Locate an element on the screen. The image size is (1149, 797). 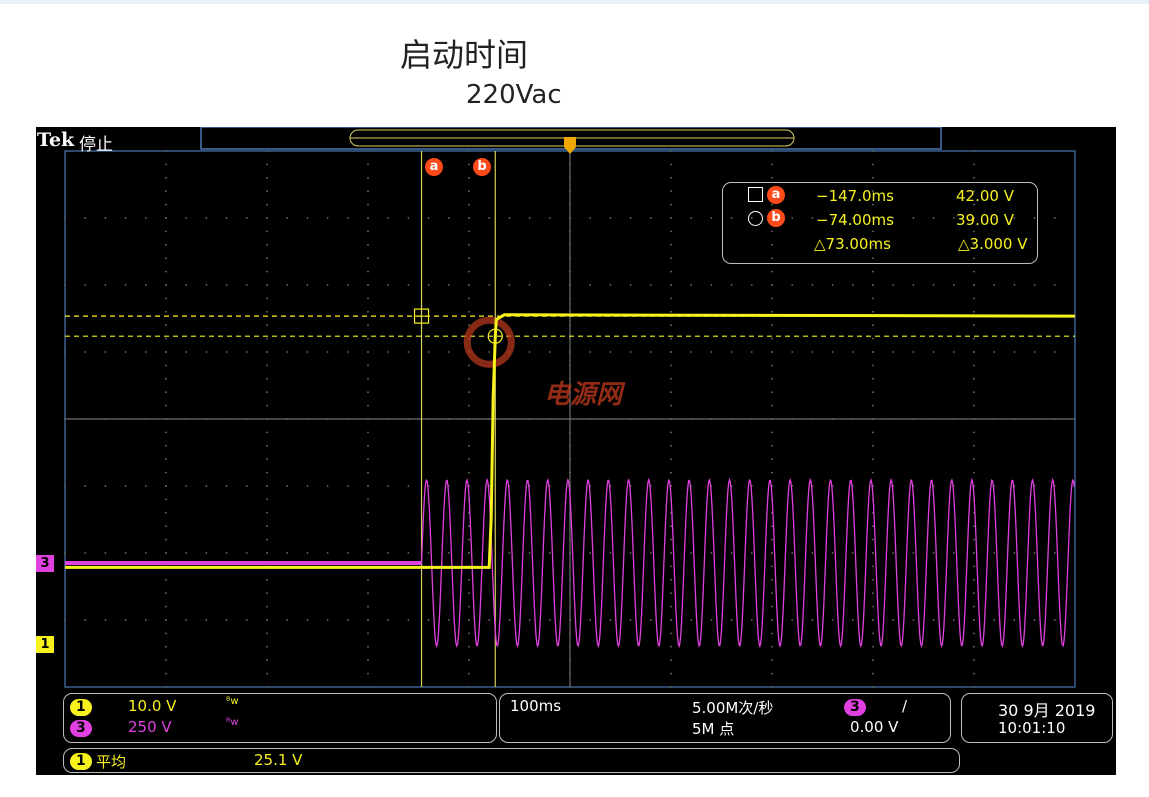
cursor-b-circle-icon is located at coordinates (755, 218).